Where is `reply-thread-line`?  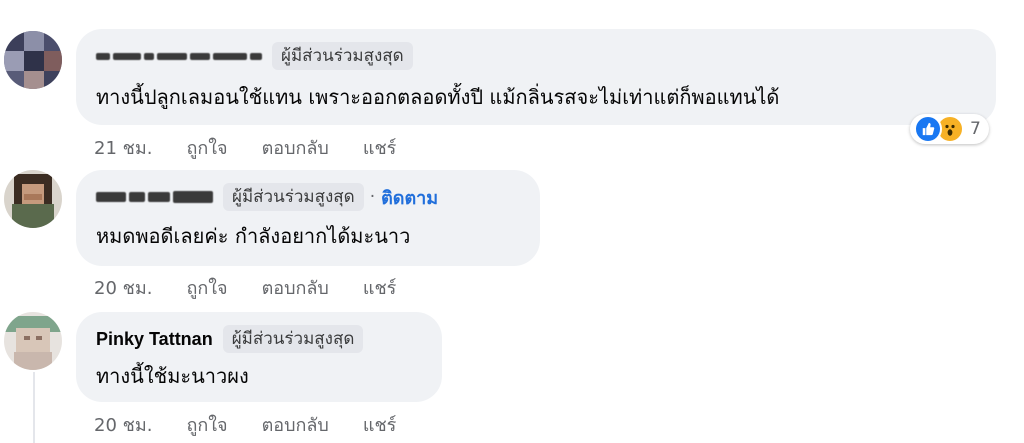 reply-thread-line is located at coordinates (34, 407).